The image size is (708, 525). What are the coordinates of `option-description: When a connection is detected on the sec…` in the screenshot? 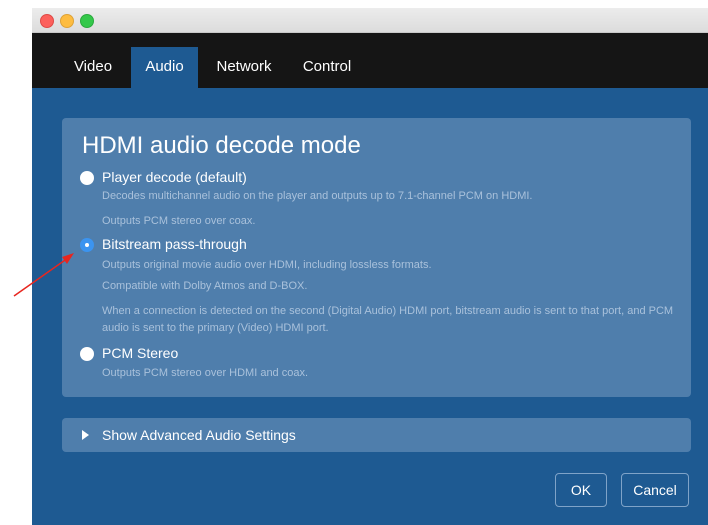 It's located at (388, 319).